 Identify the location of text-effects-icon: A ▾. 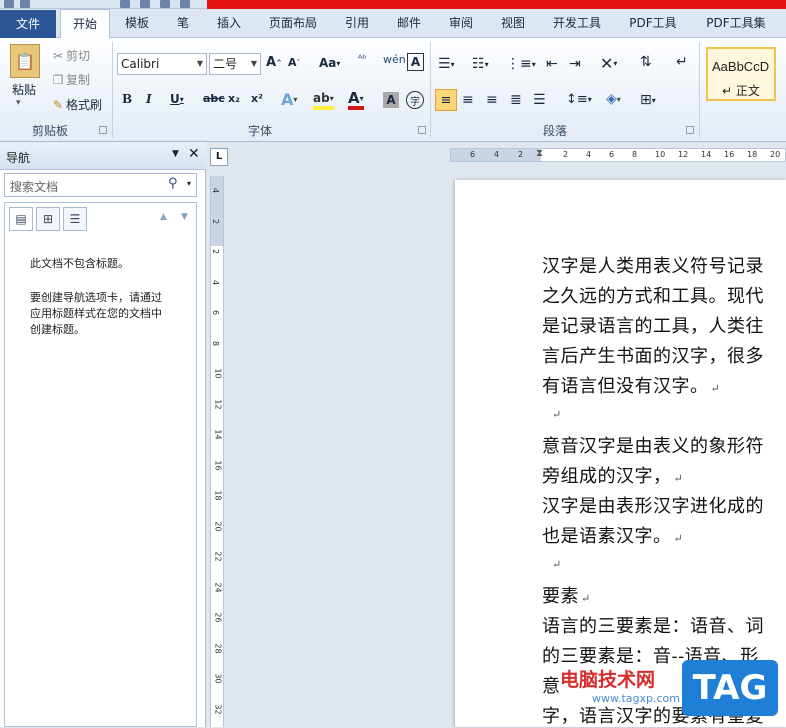
(289, 99).